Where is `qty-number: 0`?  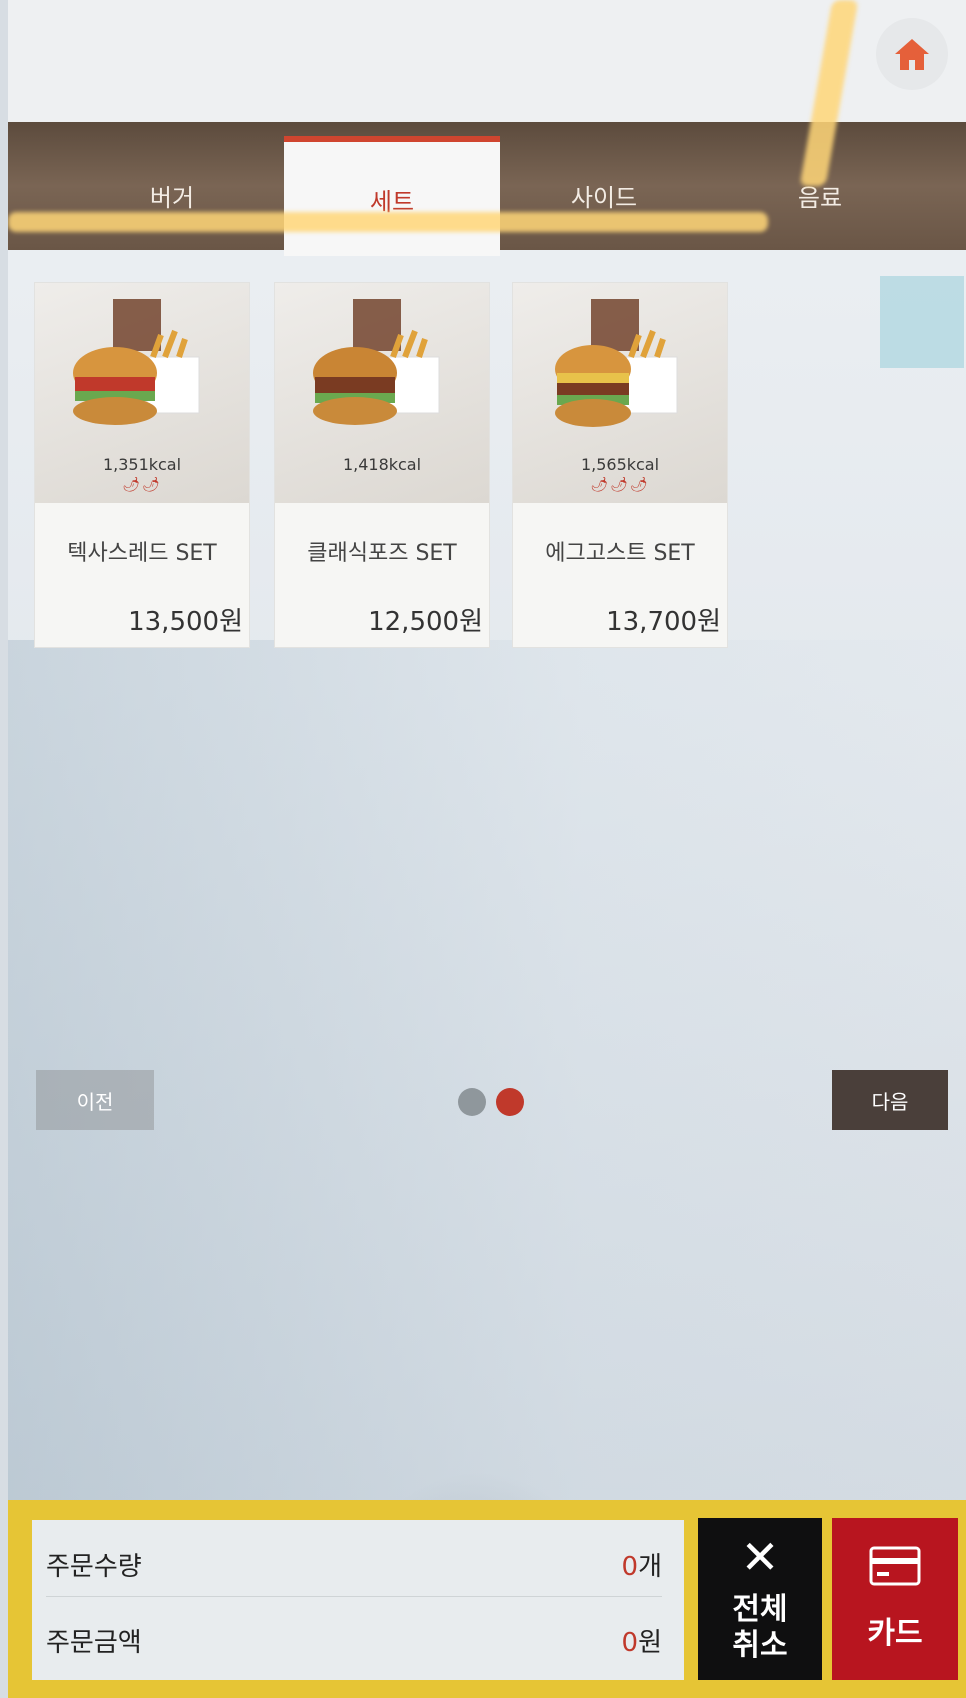 qty-number: 0 is located at coordinates (630, 1567).